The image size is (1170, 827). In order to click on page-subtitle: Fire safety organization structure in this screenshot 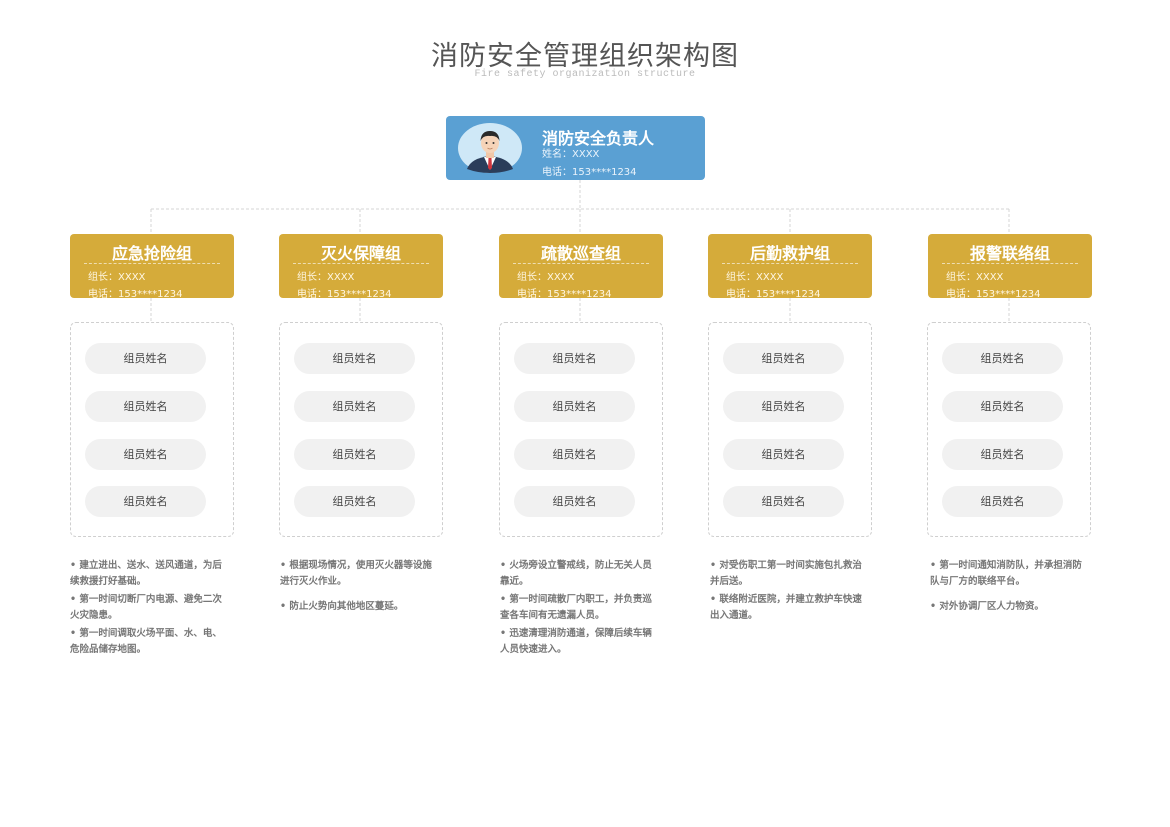, I will do `click(585, 74)`.